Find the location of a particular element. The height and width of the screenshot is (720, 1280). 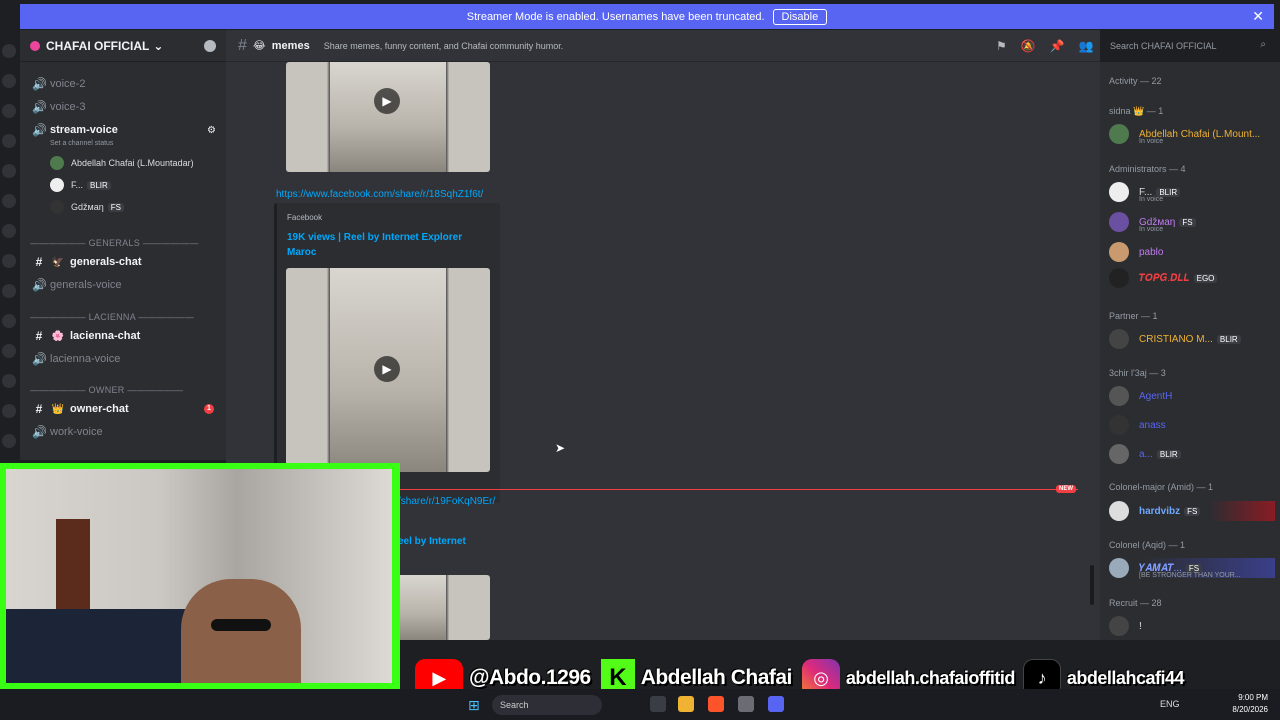

member-item: F... BLIR In voice is located at coordinates (1145, 192).